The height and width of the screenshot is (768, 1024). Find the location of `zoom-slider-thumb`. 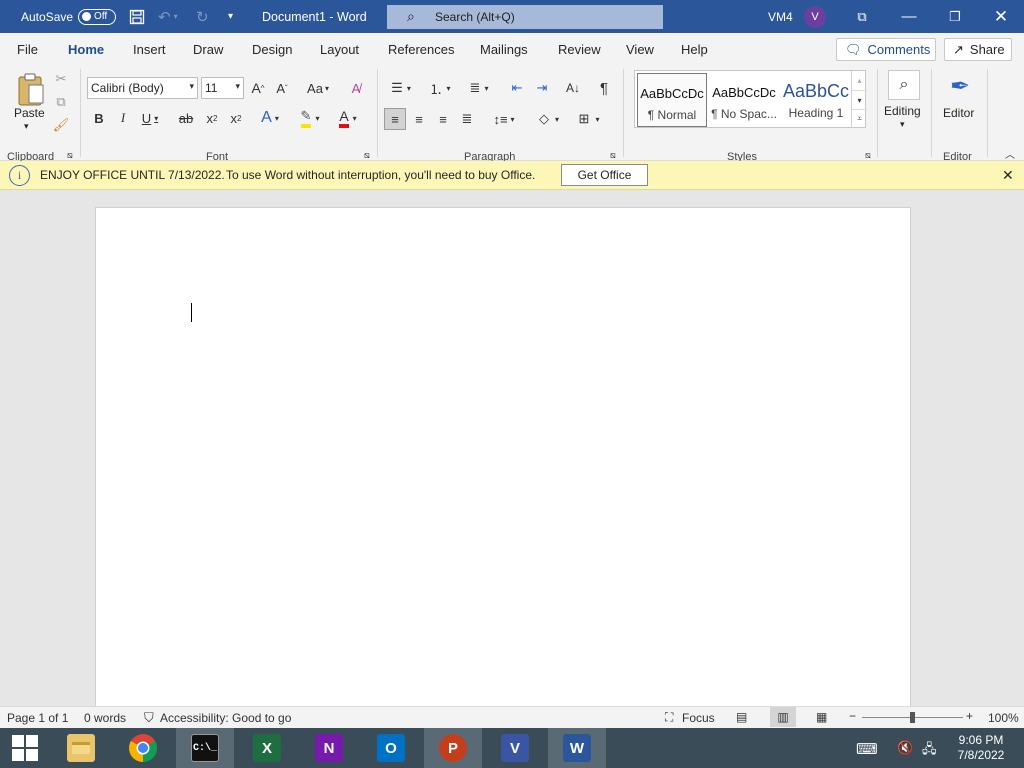

zoom-slider-thumb is located at coordinates (912, 717).